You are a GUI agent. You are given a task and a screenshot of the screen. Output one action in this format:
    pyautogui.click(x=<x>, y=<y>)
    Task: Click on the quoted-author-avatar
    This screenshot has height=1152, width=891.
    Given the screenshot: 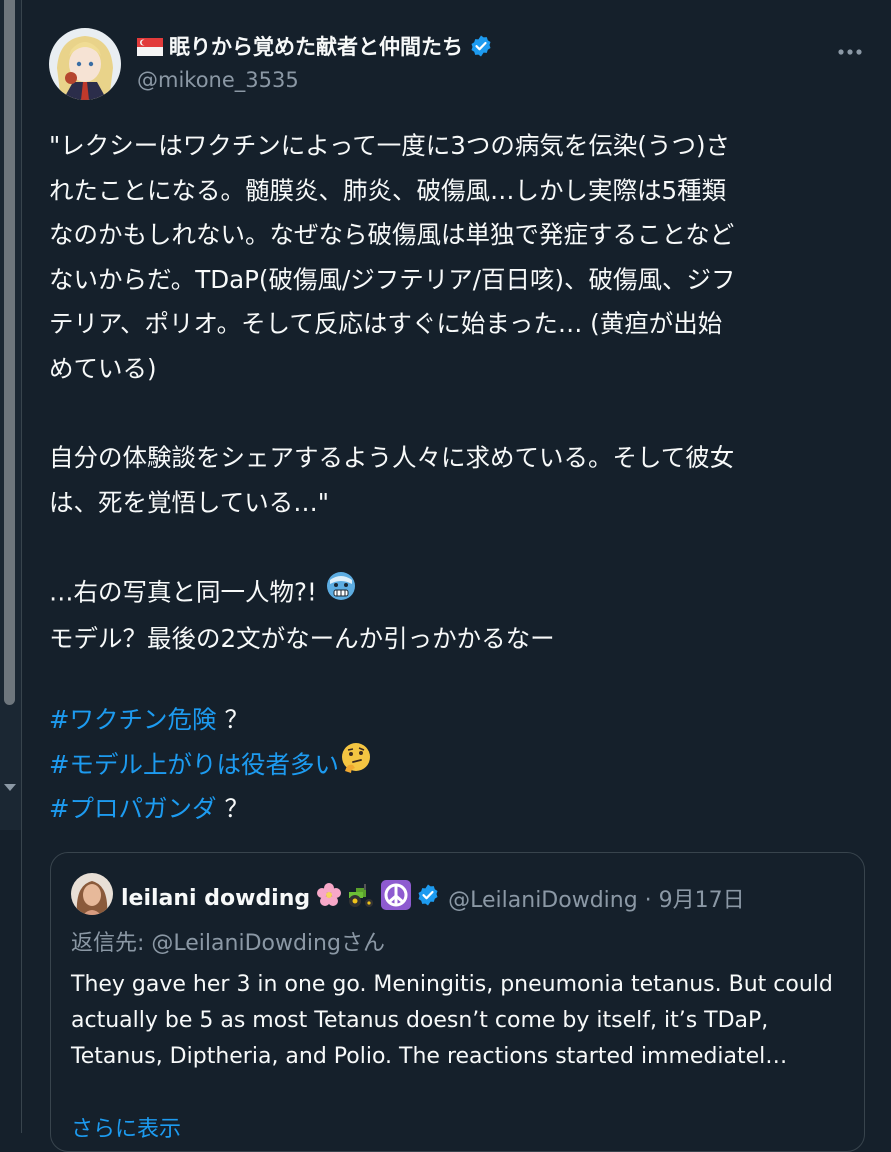 What is the action you would take?
    pyautogui.click(x=92, y=894)
    